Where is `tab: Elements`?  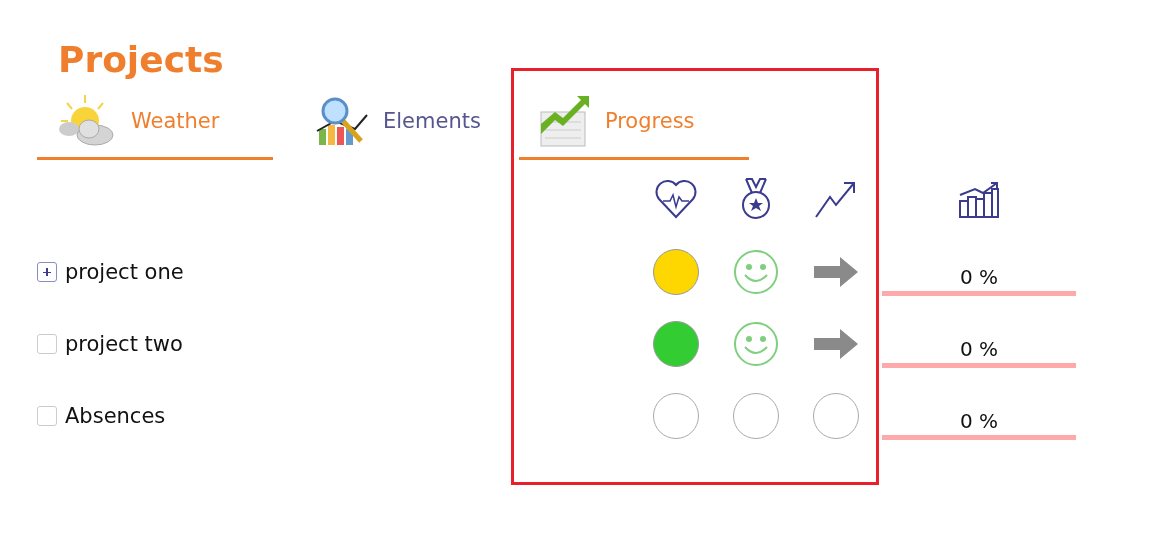 tab: Elements is located at coordinates (394, 125).